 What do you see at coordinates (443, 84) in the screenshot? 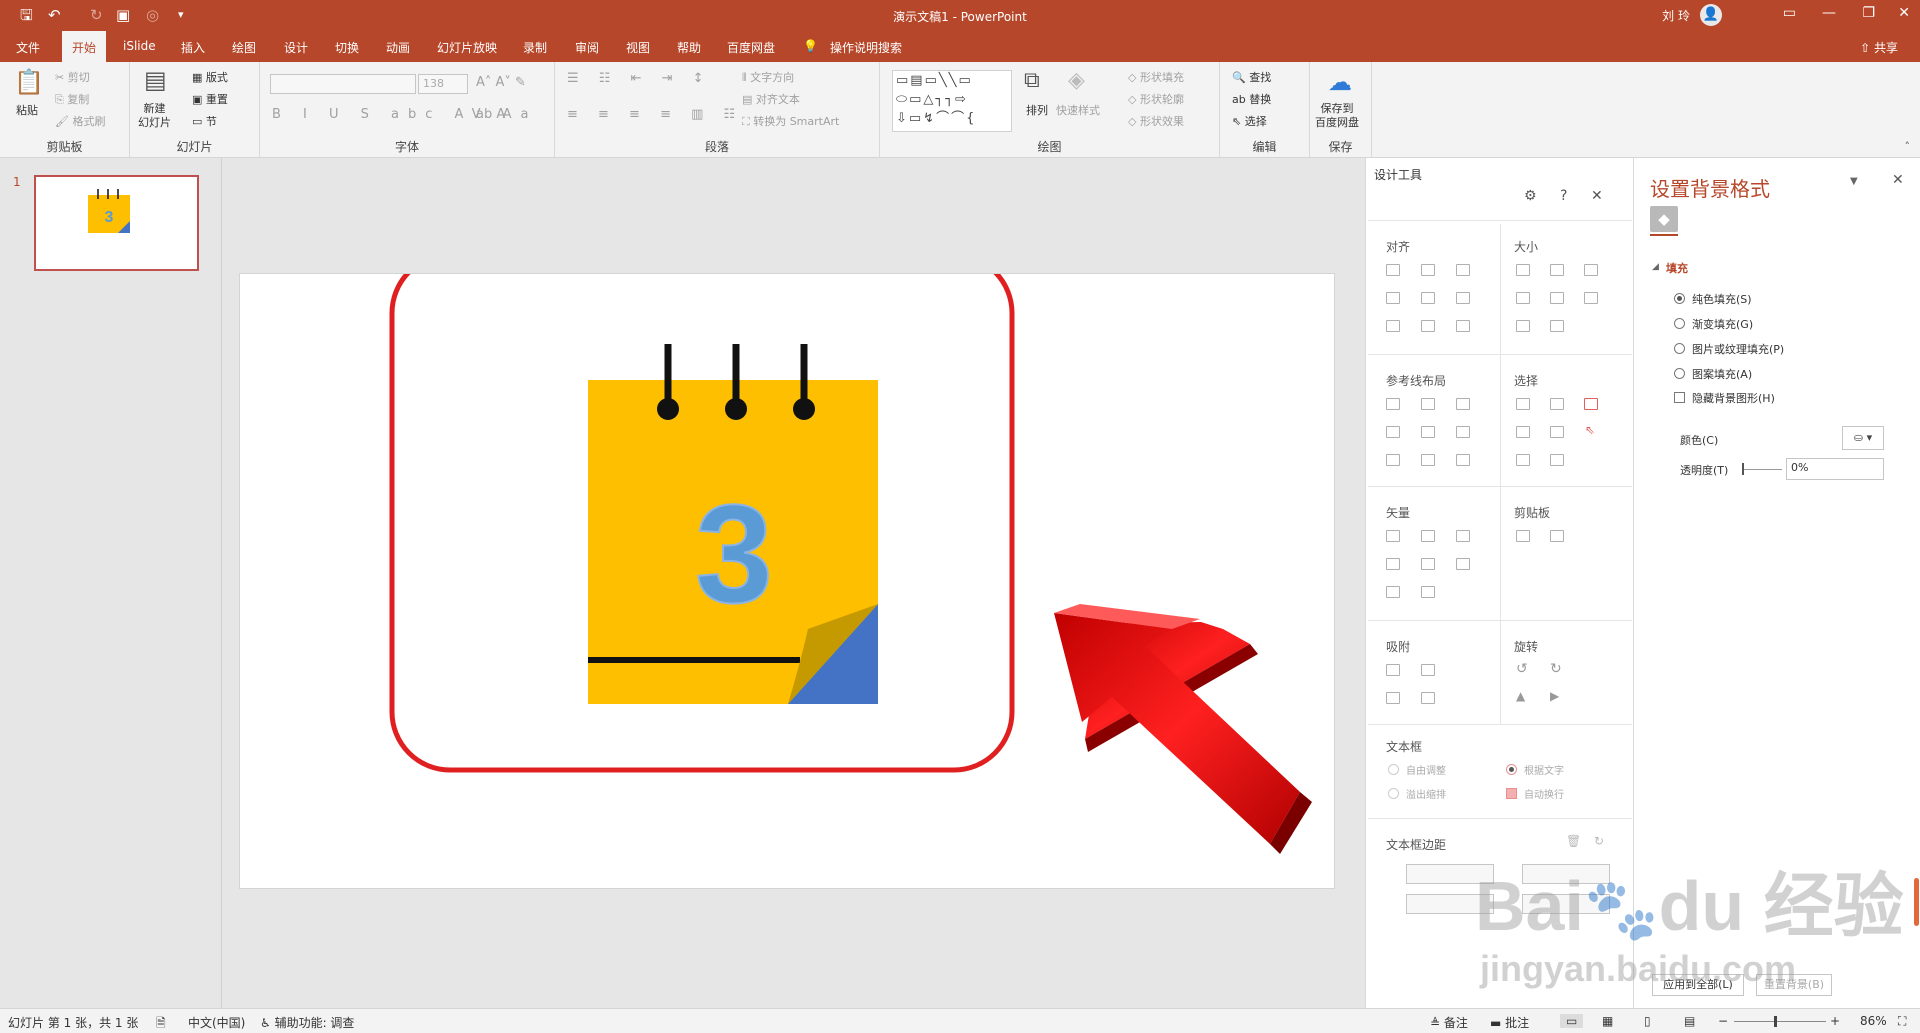
I see `font-size-input: 138` at bounding box center [443, 84].